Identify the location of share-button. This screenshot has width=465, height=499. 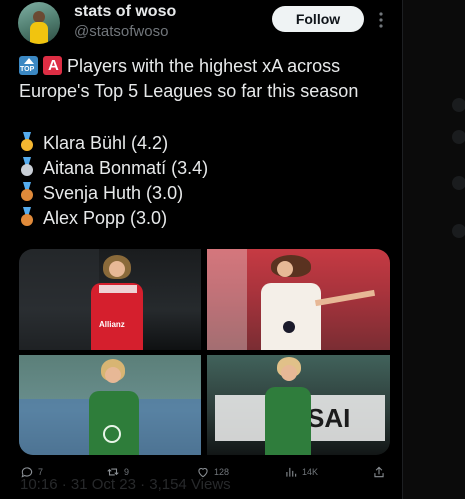
(381, 472).